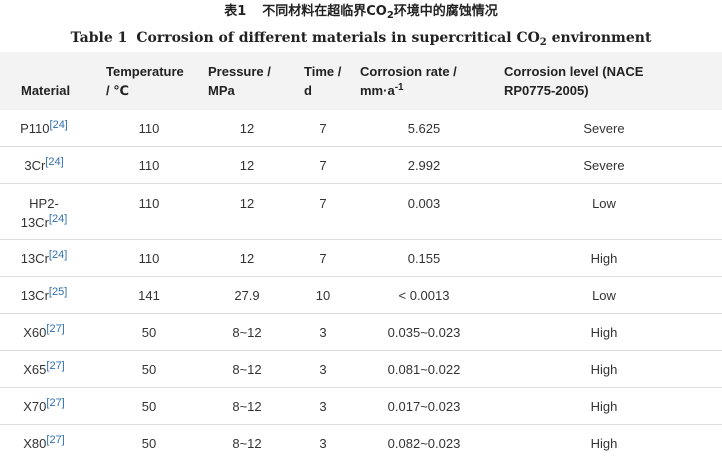  Describe the element at coordinates (361, 212) in the screenshot. I see `table-row: HP2- 13Cr[24] 110 12 7 0.003 Low` at that location.